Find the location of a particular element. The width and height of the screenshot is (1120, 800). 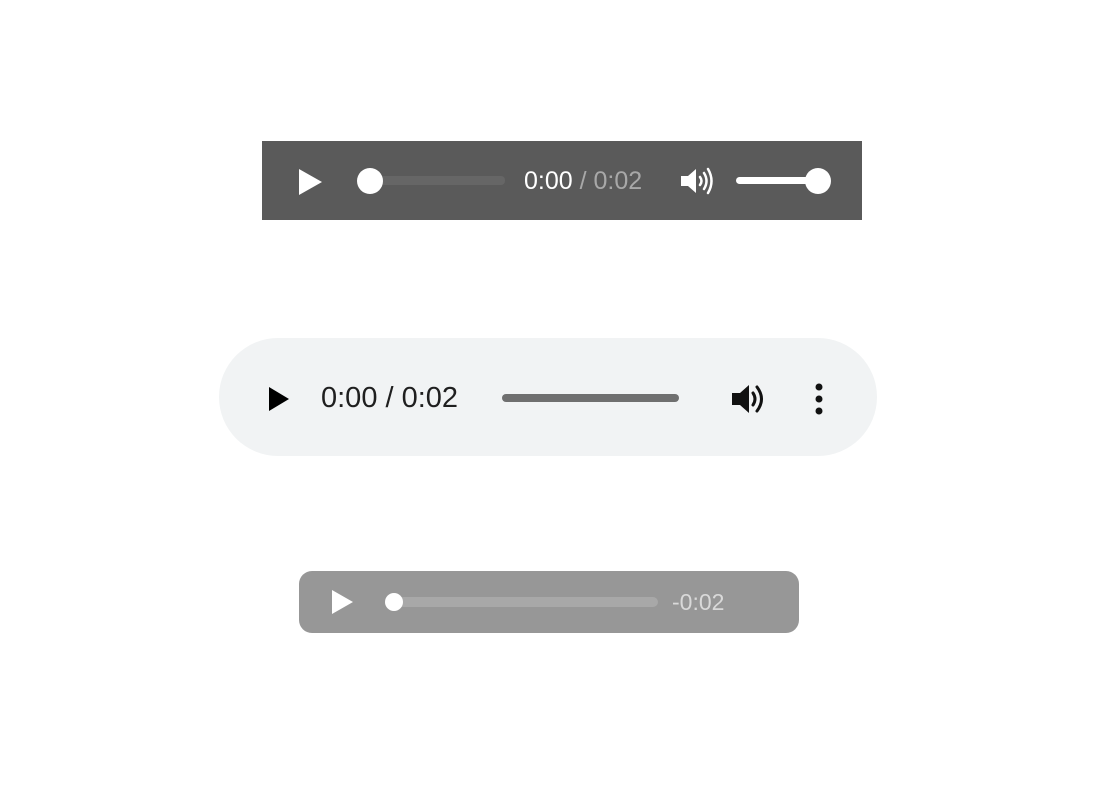

more-options-icon is located at coordinates (819, 399).